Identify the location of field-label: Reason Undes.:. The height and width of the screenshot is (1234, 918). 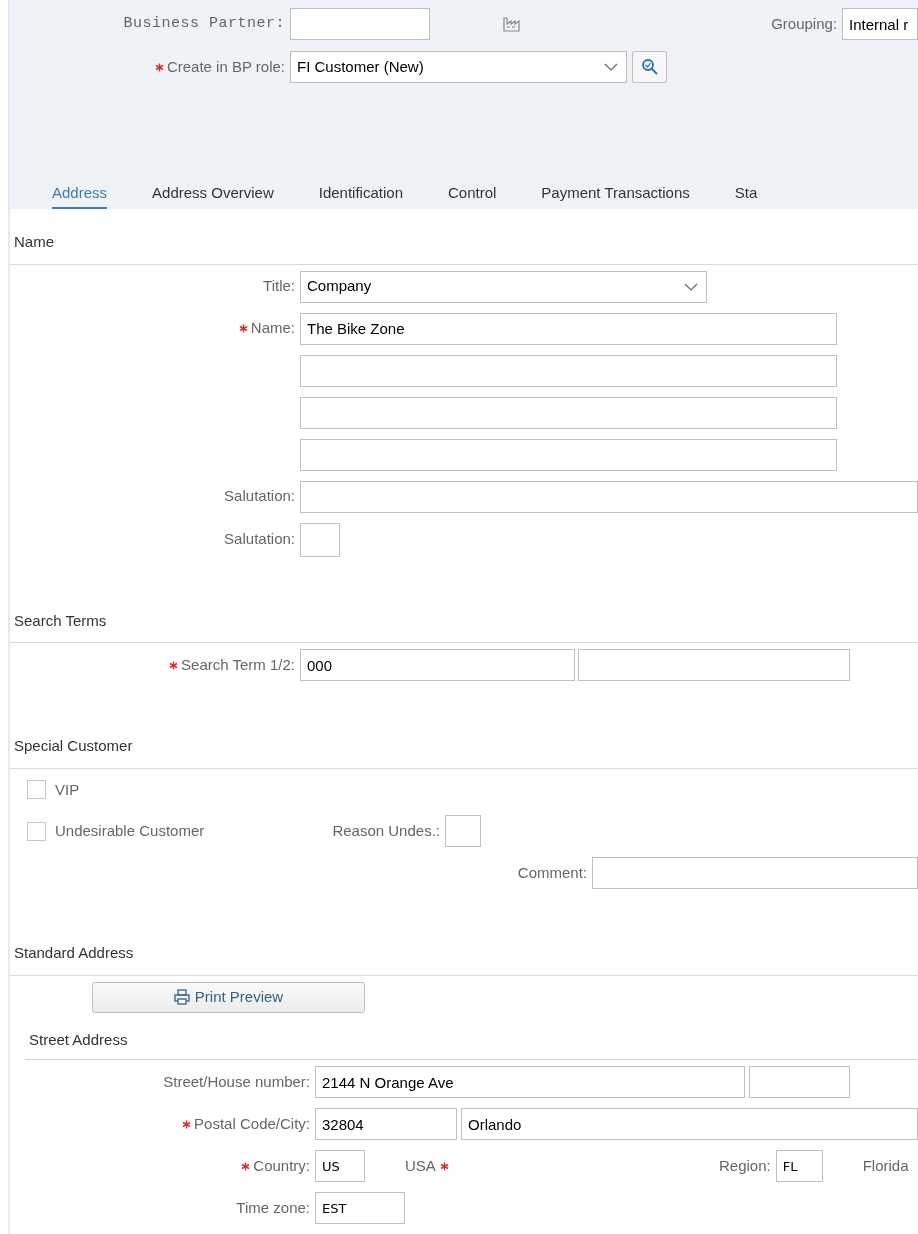
(386, 830).